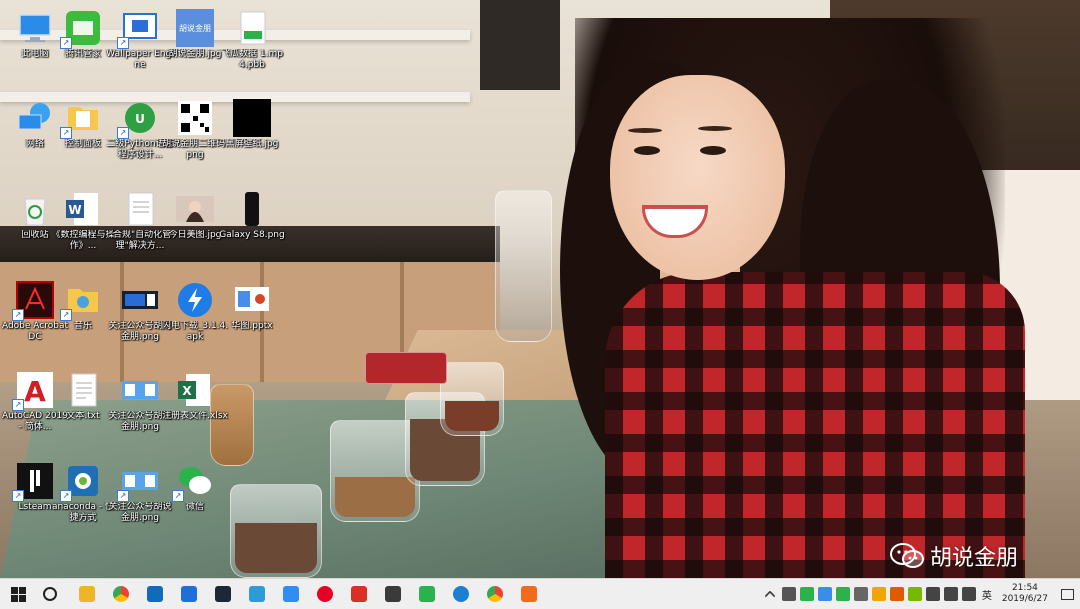  Describe the element at coordinates (140, 209) in the screenshot. I see `document-icon` at that location.